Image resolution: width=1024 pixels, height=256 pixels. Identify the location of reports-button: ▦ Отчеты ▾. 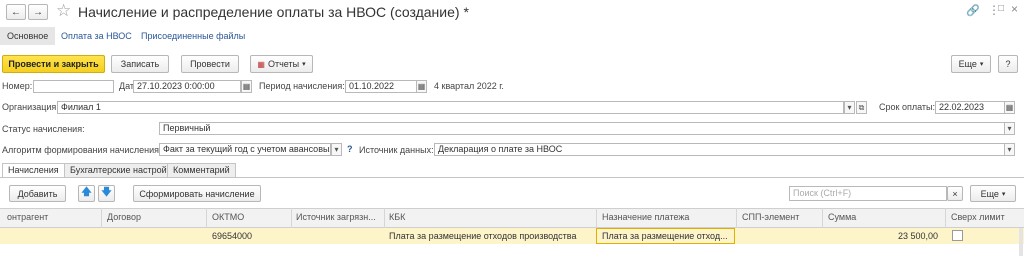
(281, 64).